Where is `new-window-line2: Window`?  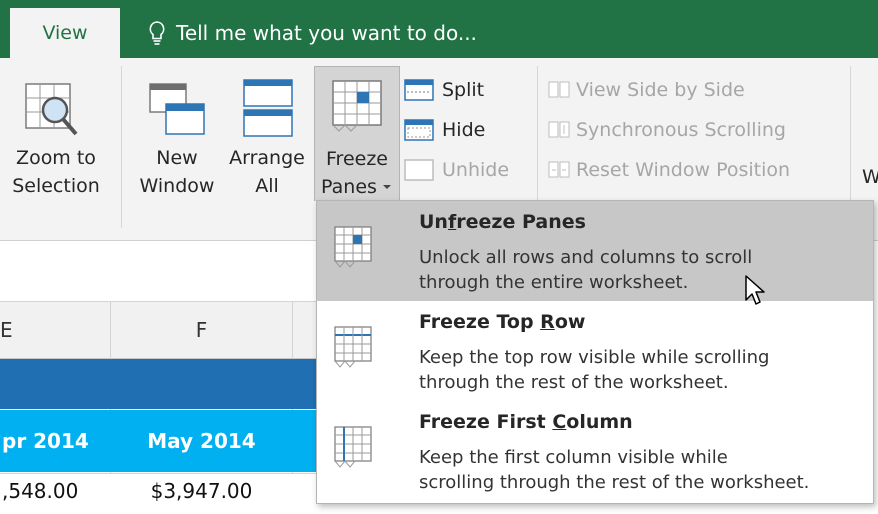
new-window-line2: Window is located at coordinates (177, 186).